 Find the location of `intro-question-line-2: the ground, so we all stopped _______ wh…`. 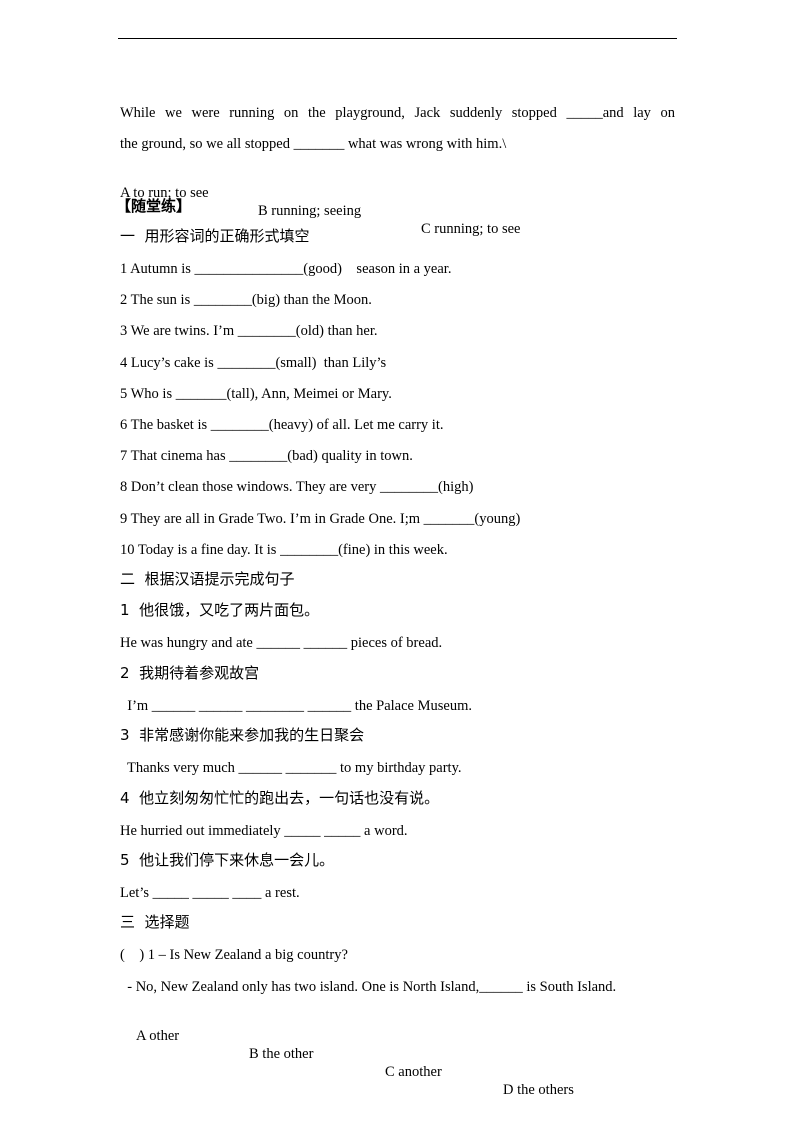

intro-question-line-2: the ground, so we all stopped _______ wh… is located at coordinates (313, 144).